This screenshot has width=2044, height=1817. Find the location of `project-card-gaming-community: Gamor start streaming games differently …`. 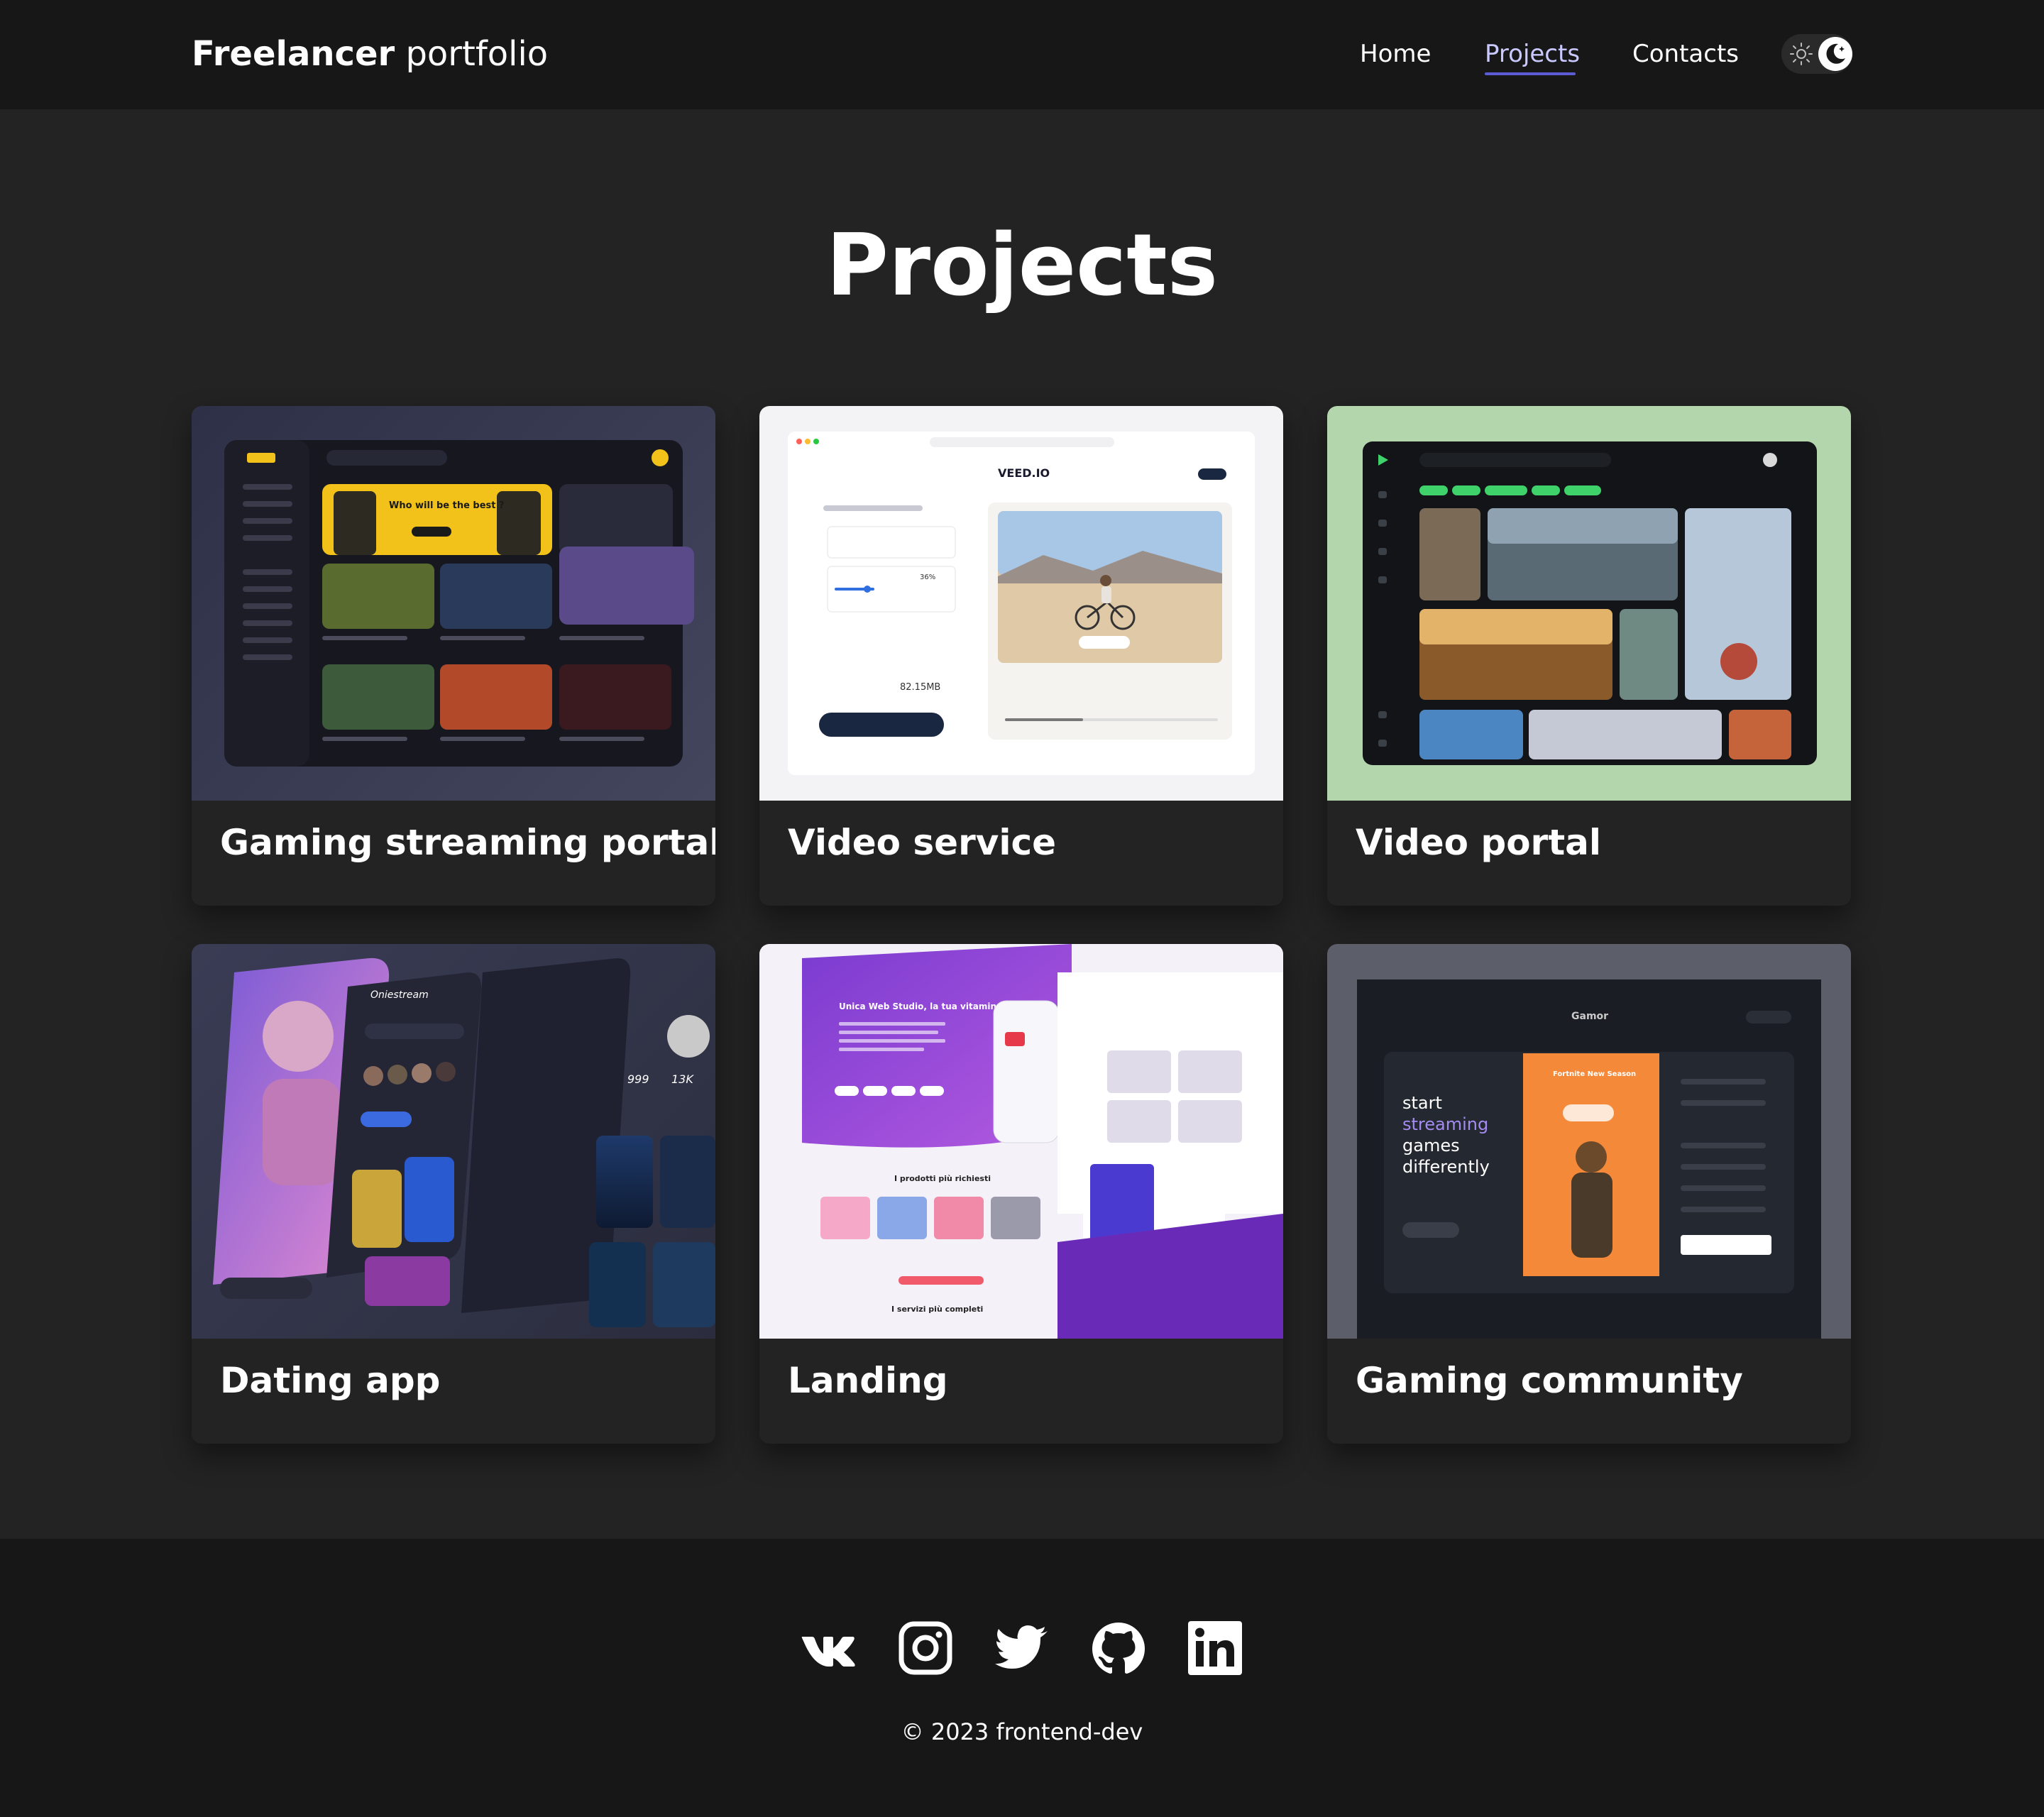

project-card-gaming-community: Gamor start streaming games differently … is located at coordinates (1589, 1194).